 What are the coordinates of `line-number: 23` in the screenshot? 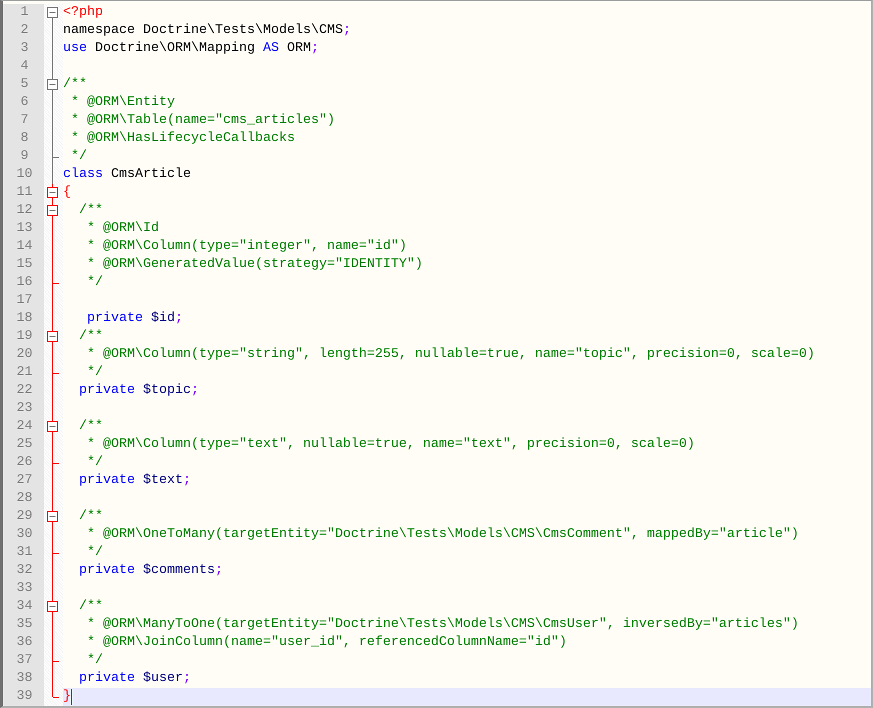 It's located at (23, 409).